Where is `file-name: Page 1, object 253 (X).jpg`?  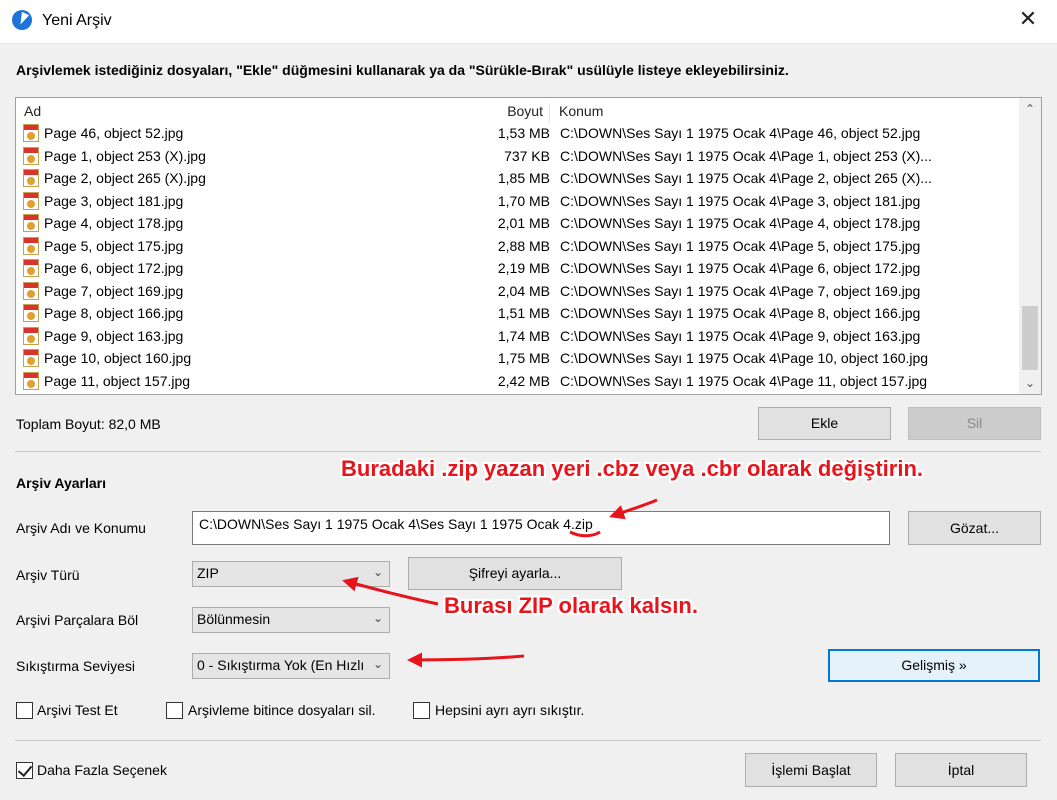
file-name: Page 1, object 253 (X).jpg is located at coordinates (125, 155).